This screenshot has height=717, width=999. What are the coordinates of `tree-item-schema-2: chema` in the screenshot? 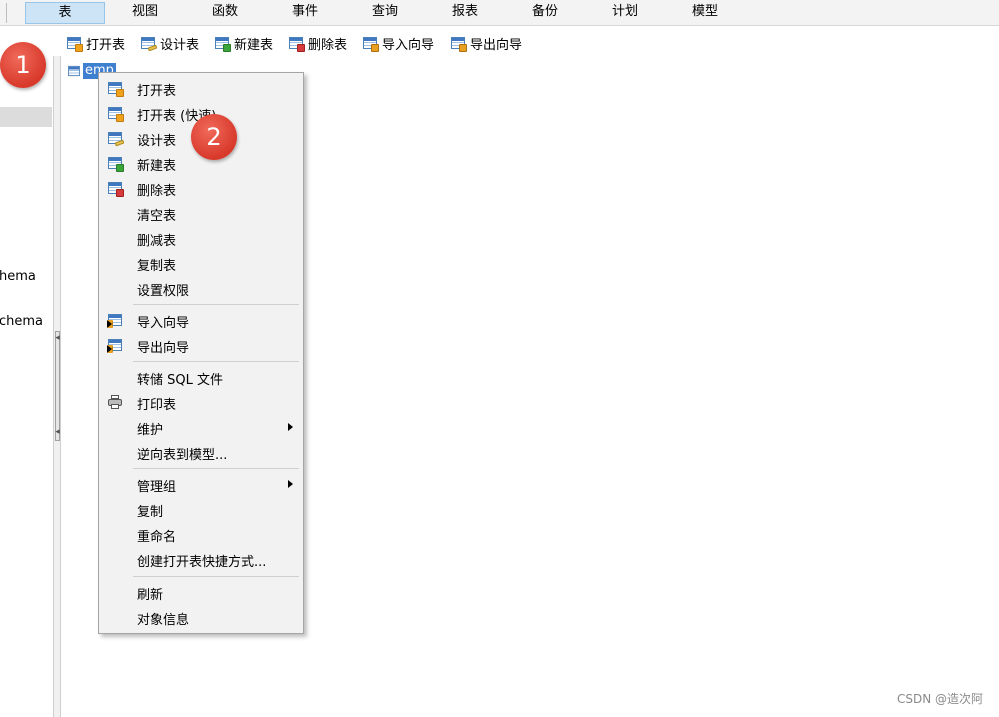 It's located at (21, 321).